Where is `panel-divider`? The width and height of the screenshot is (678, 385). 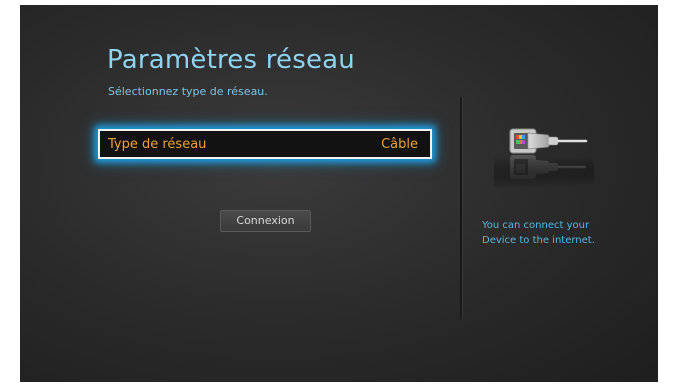
panel-divider is located at coordinates (461, 208).